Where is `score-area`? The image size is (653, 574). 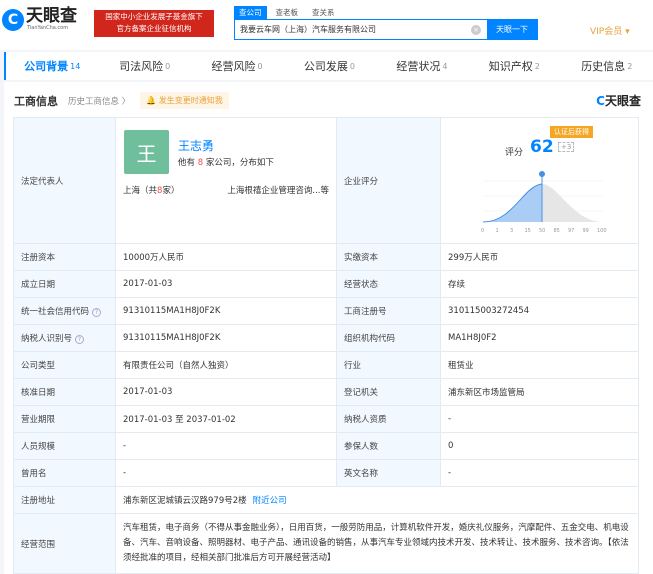 score-area is located at coordinates (512, 203).